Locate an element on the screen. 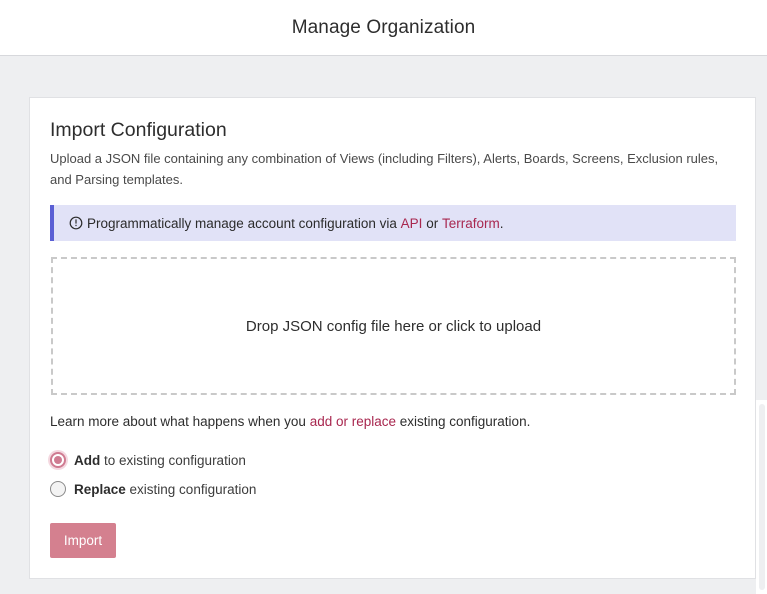  radio-option-add: Add to existing configuration is located at coordinates (148, 460).